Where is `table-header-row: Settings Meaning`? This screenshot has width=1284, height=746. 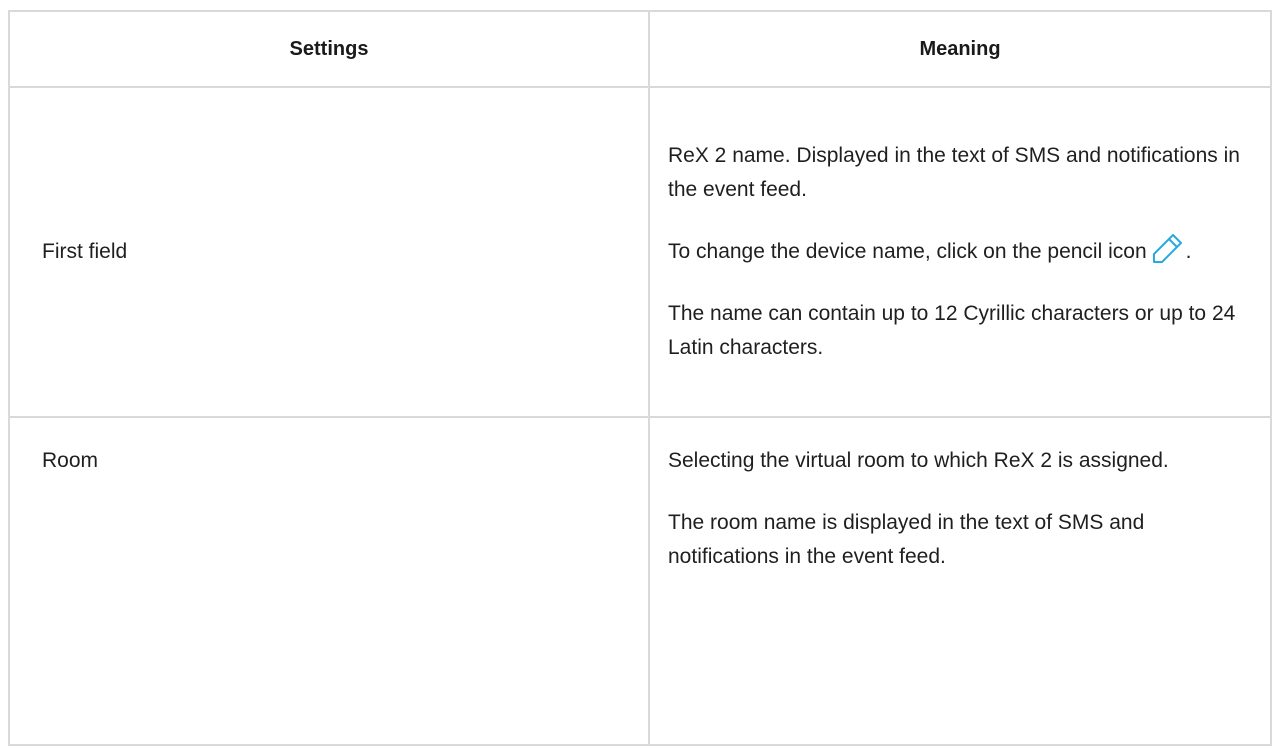 table-header-row: Settings Meaning is located at coordinates (640, 49).